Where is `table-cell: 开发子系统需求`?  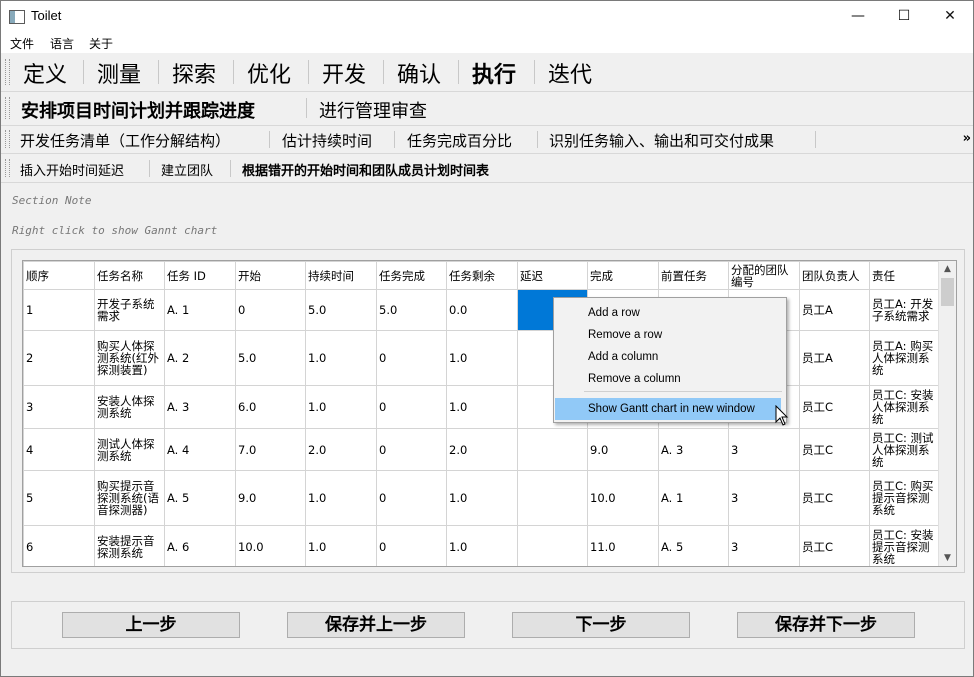 table-cell: 开发子系统需求 is located at coordinates (129, 310).